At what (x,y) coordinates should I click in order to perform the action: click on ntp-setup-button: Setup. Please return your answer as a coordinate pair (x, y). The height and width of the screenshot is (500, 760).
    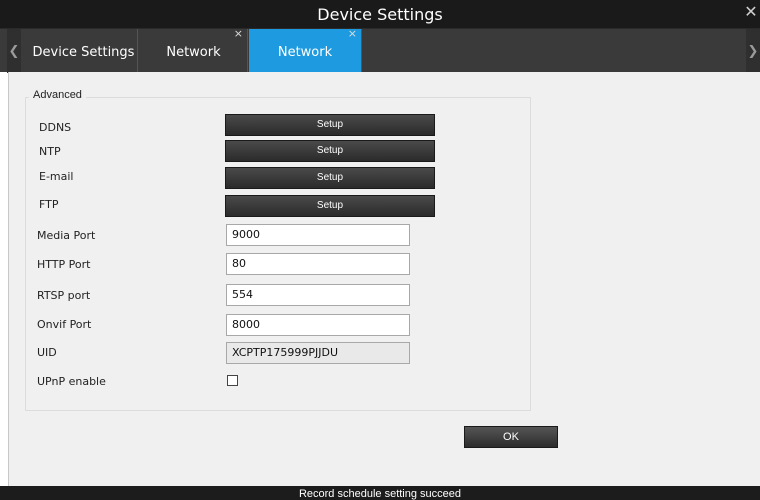
    Looking at the image, I should click on (330, 151).